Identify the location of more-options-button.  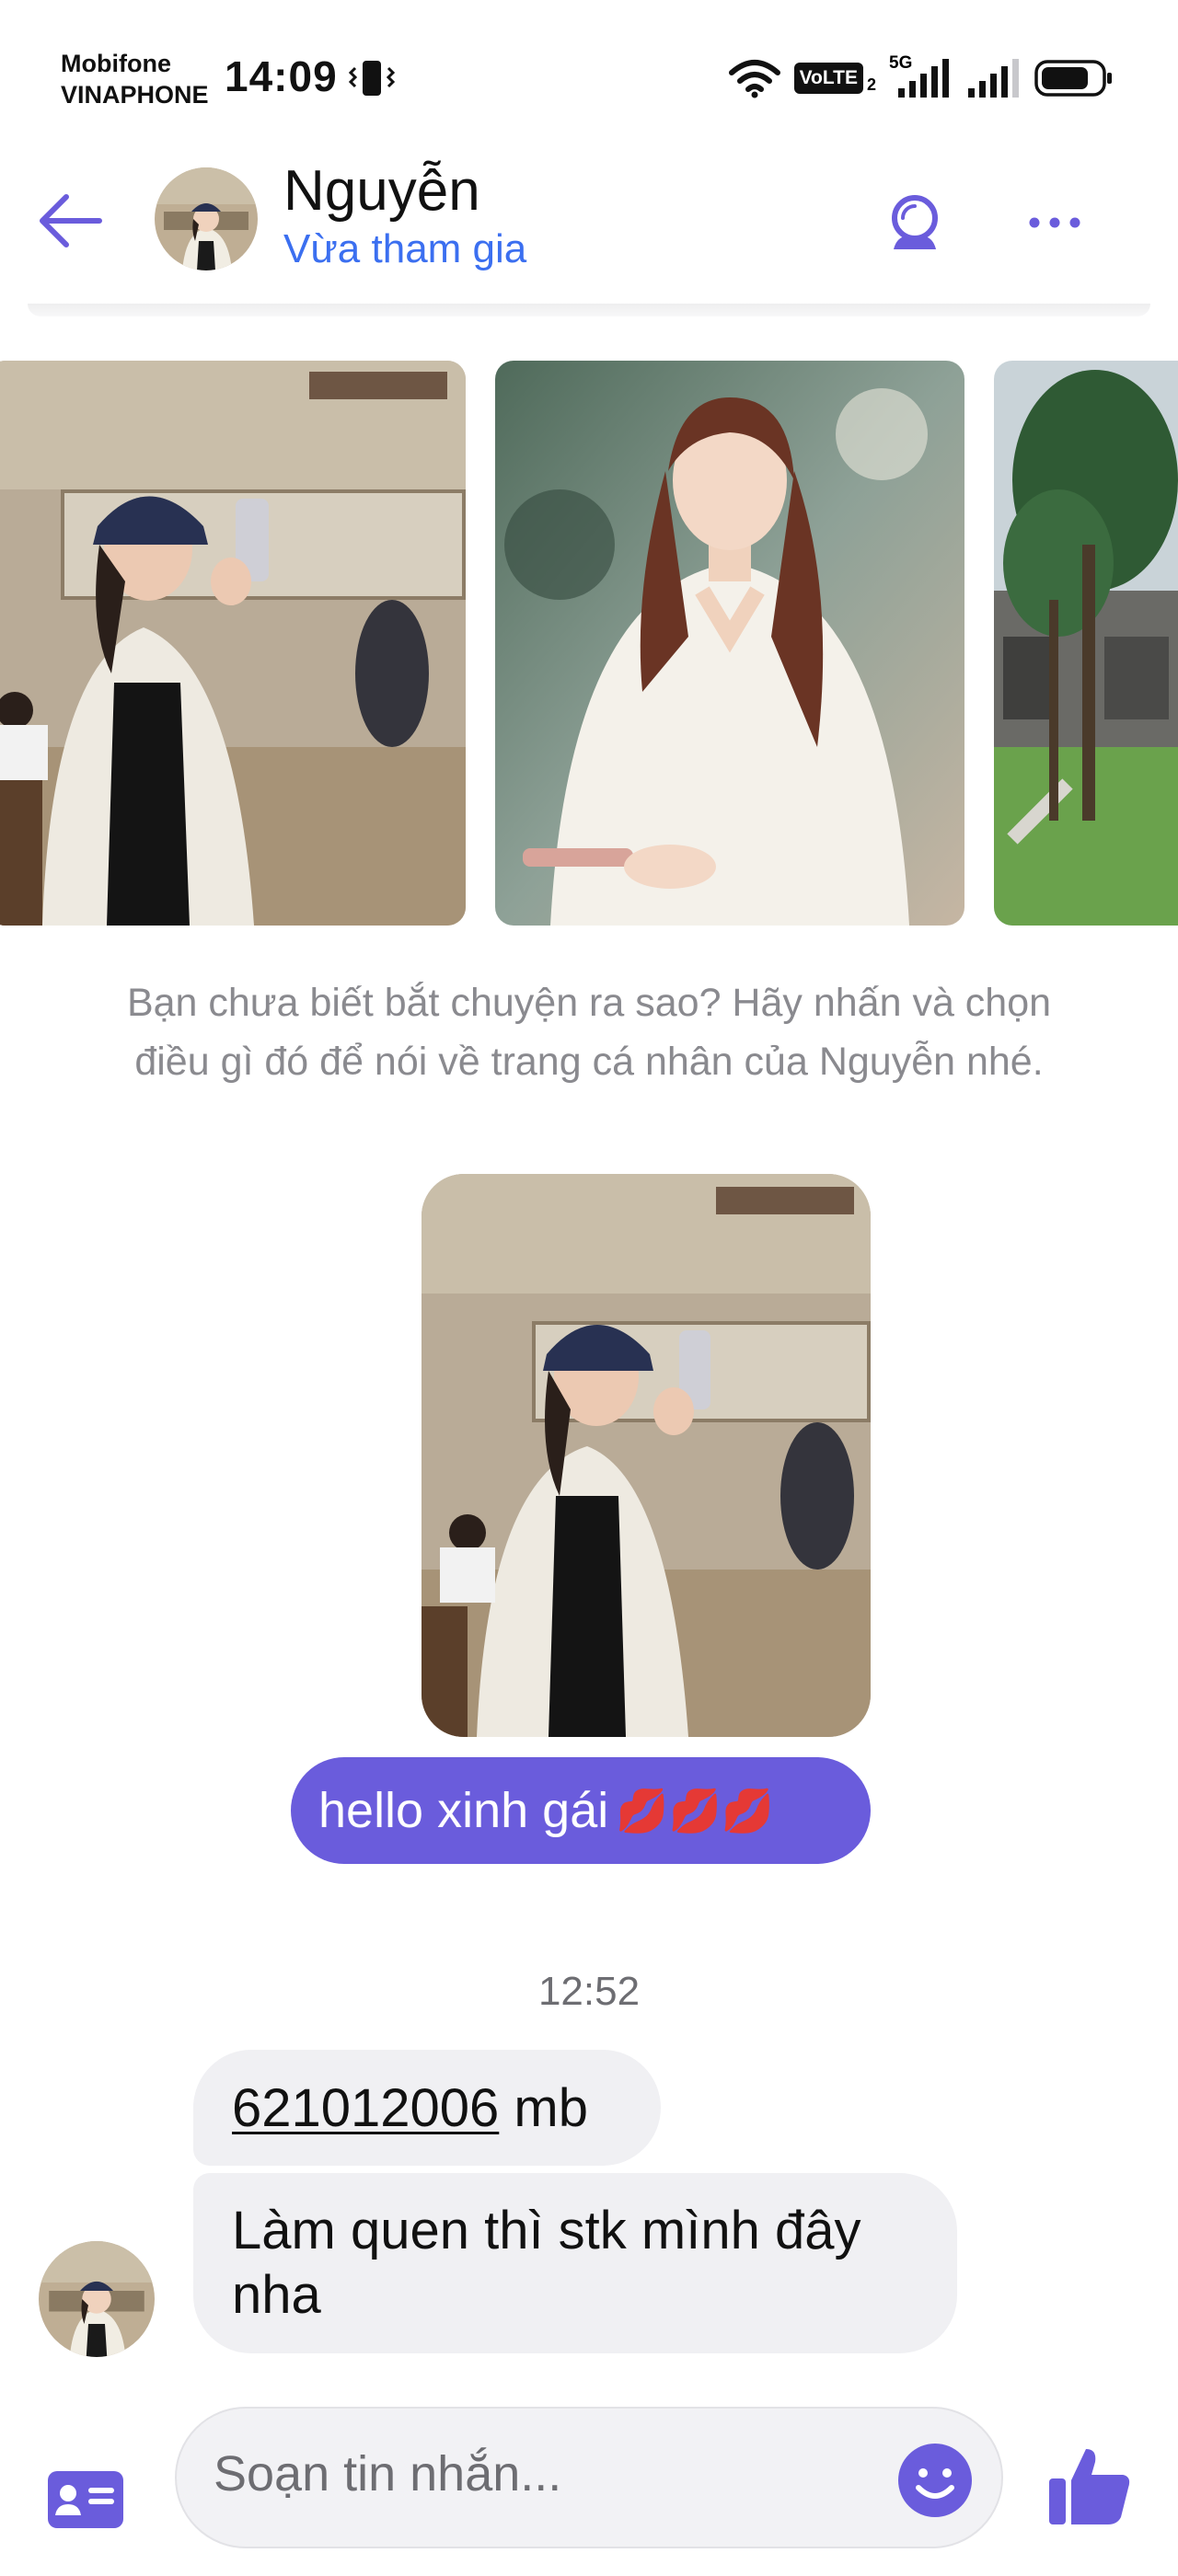
(1054, 222).